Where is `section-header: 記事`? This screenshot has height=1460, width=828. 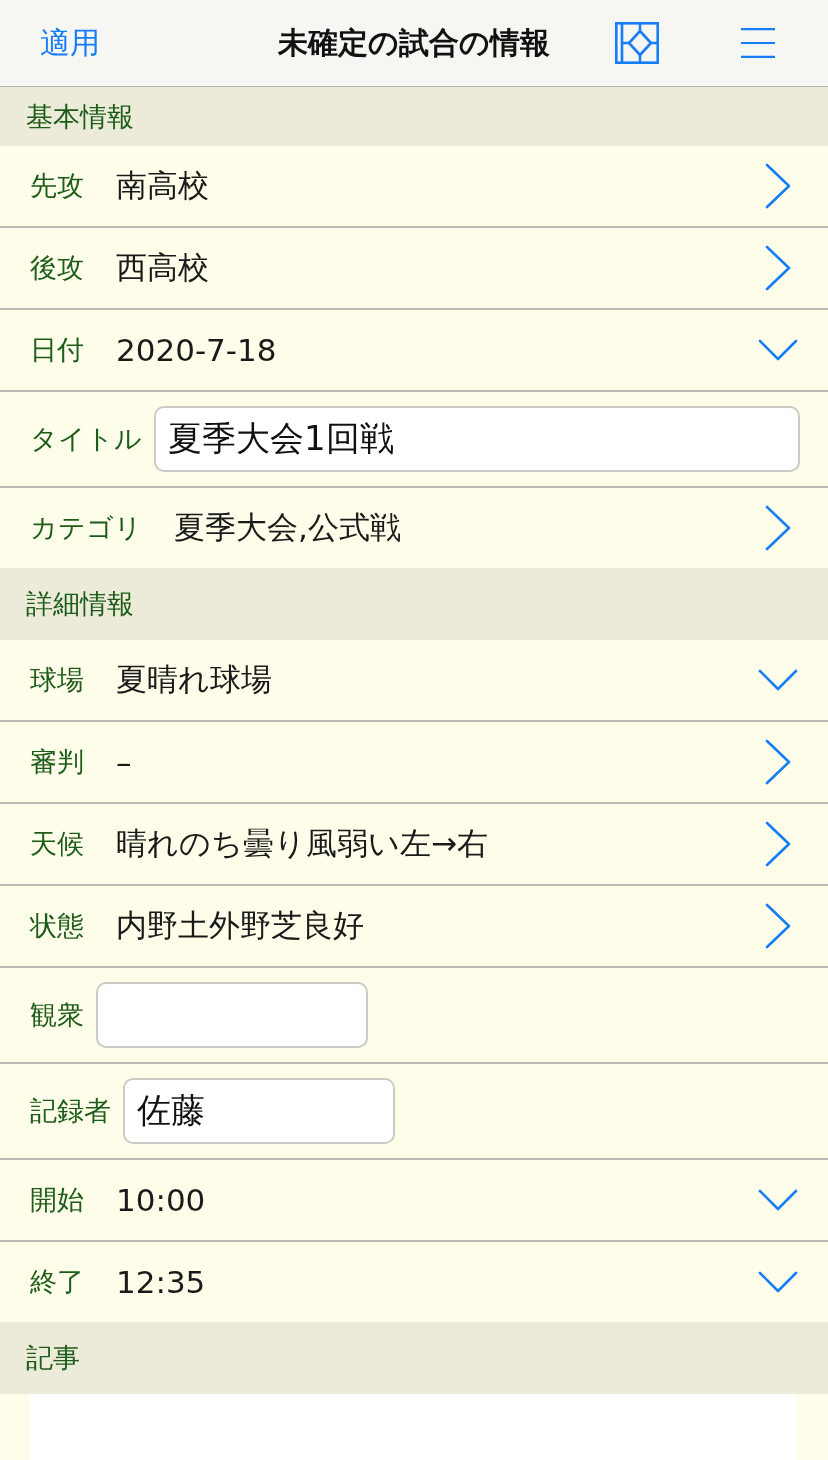
section-header: 記事 is located at coordinates (414, 1358).